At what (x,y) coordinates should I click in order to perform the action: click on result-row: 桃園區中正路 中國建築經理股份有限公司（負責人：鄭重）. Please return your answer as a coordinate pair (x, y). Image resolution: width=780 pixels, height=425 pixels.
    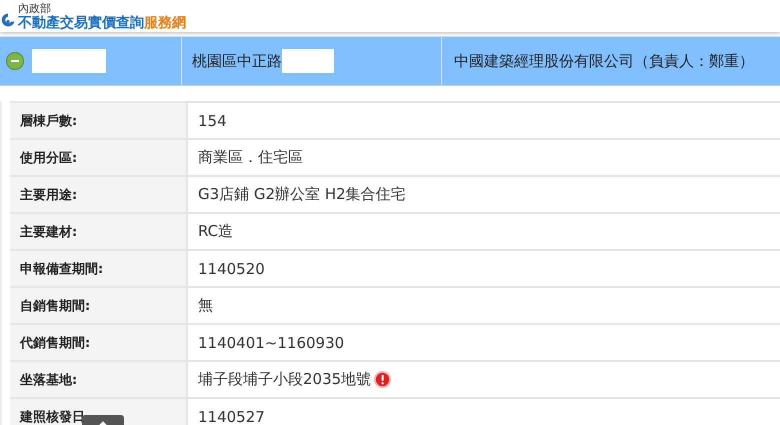
    Looking at the image, I should click on (390, 61).